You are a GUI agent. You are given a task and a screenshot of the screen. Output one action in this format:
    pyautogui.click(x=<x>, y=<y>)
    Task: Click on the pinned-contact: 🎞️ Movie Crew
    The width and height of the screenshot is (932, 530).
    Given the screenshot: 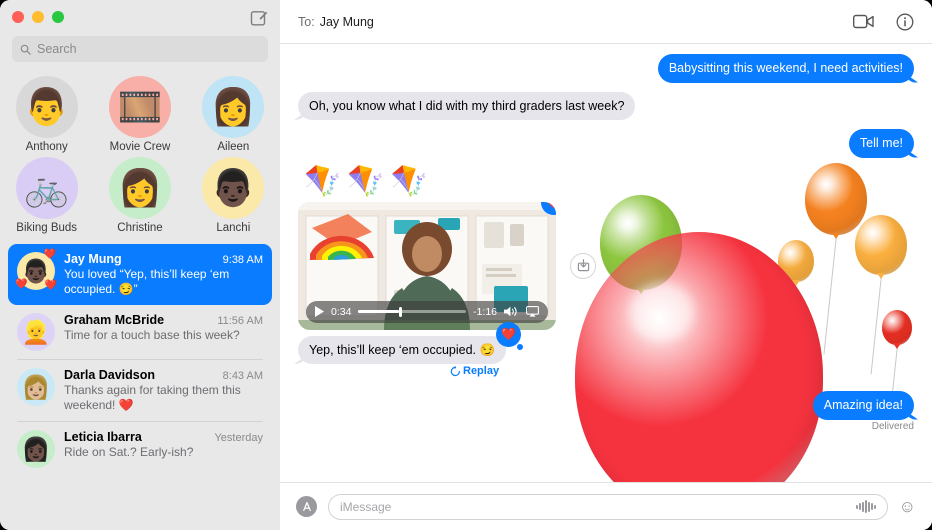 What is the action you would take?
    pyautogui.click(x=139, y=114)
    